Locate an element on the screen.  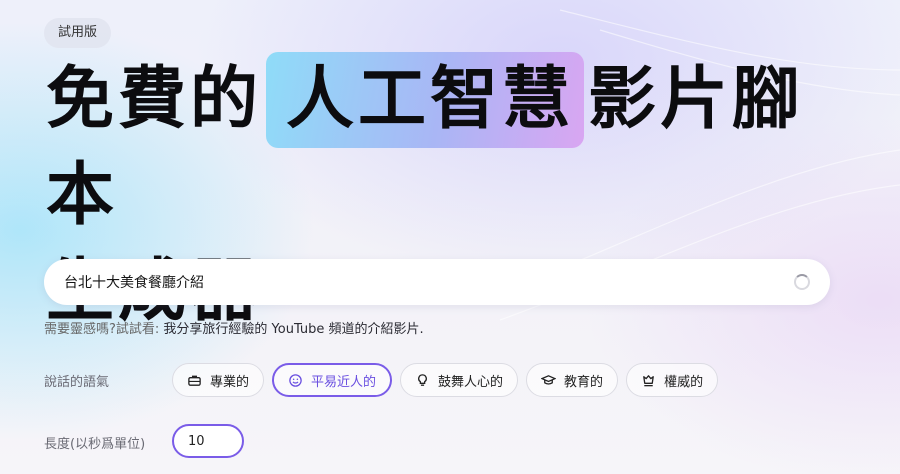
loading-spinner-icon is located at coordinates (802, 282).